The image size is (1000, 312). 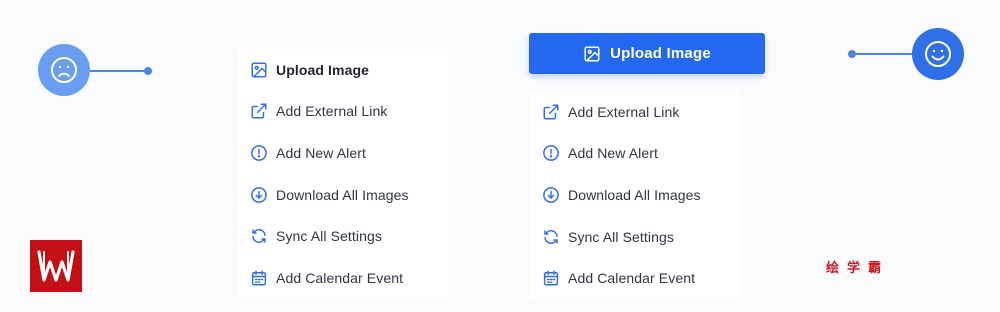 I want to click on brand-watermark-text: 绘学霸, so click(x=858, y=268).